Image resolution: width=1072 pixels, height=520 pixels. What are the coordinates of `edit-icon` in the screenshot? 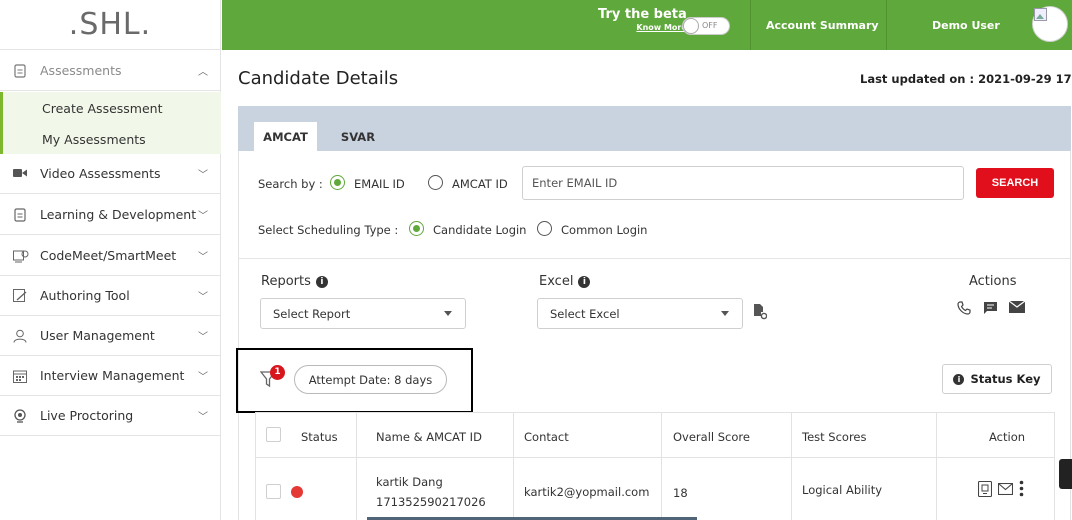 It's located at (20, 295).